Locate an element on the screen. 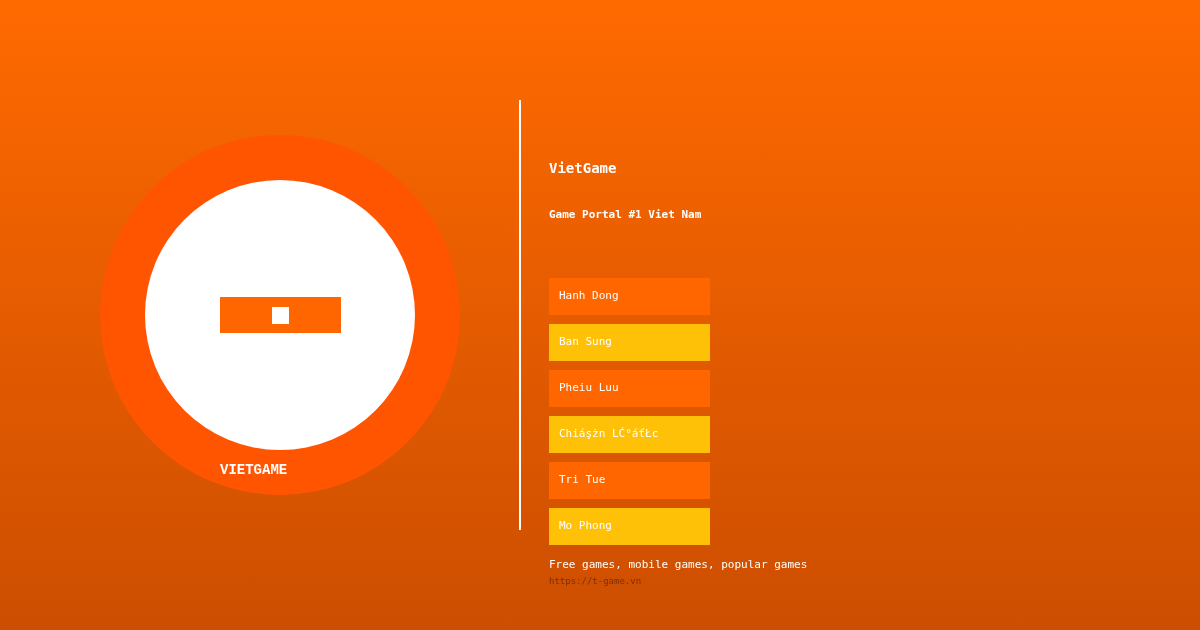  site-url: https://t-game.vn is located at coordinates (678, 582).